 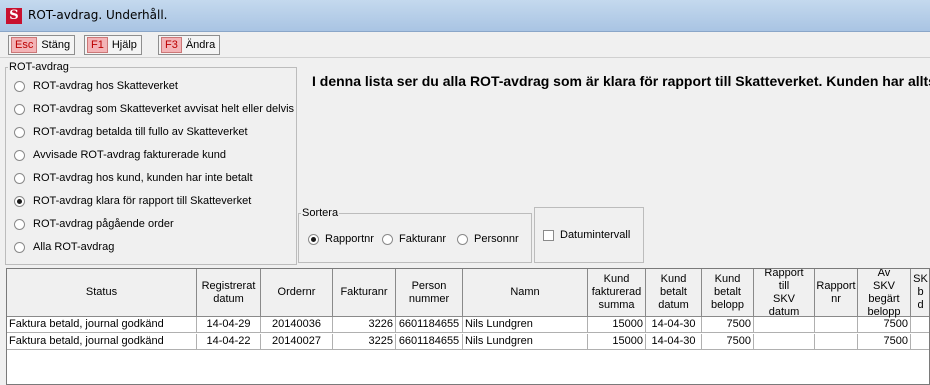 I want to click on sort-option-fakturanr: Fakturanr, so click(x=414, y=239).